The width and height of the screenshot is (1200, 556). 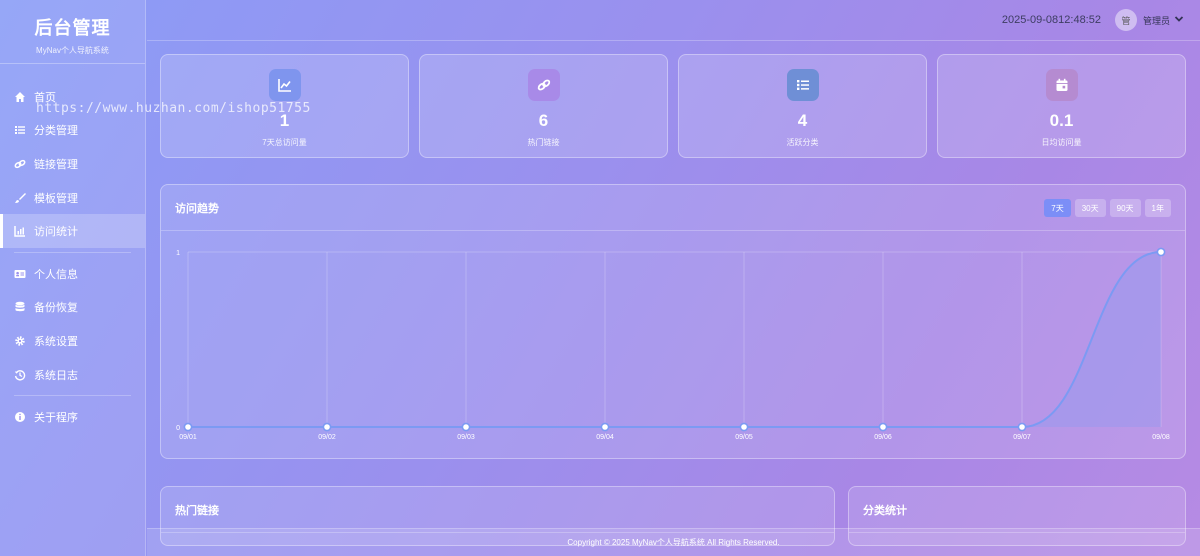 I want to click on user-menu: 管 管理员, so click(x=1149, y=20).